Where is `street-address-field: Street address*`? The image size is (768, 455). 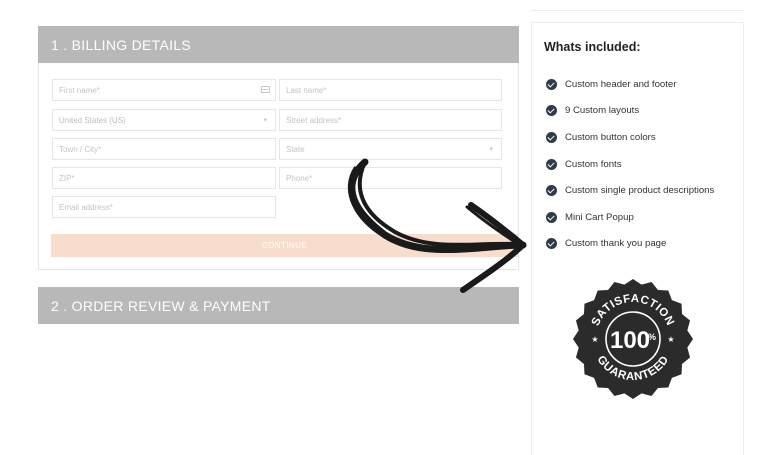 street-address-field: Street address* is located at coordinates (390, 120).